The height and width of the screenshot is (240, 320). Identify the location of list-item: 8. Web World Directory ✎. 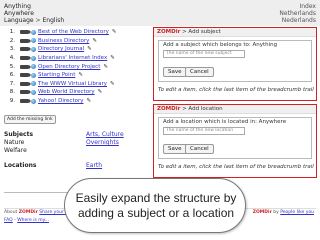
(78, 92).